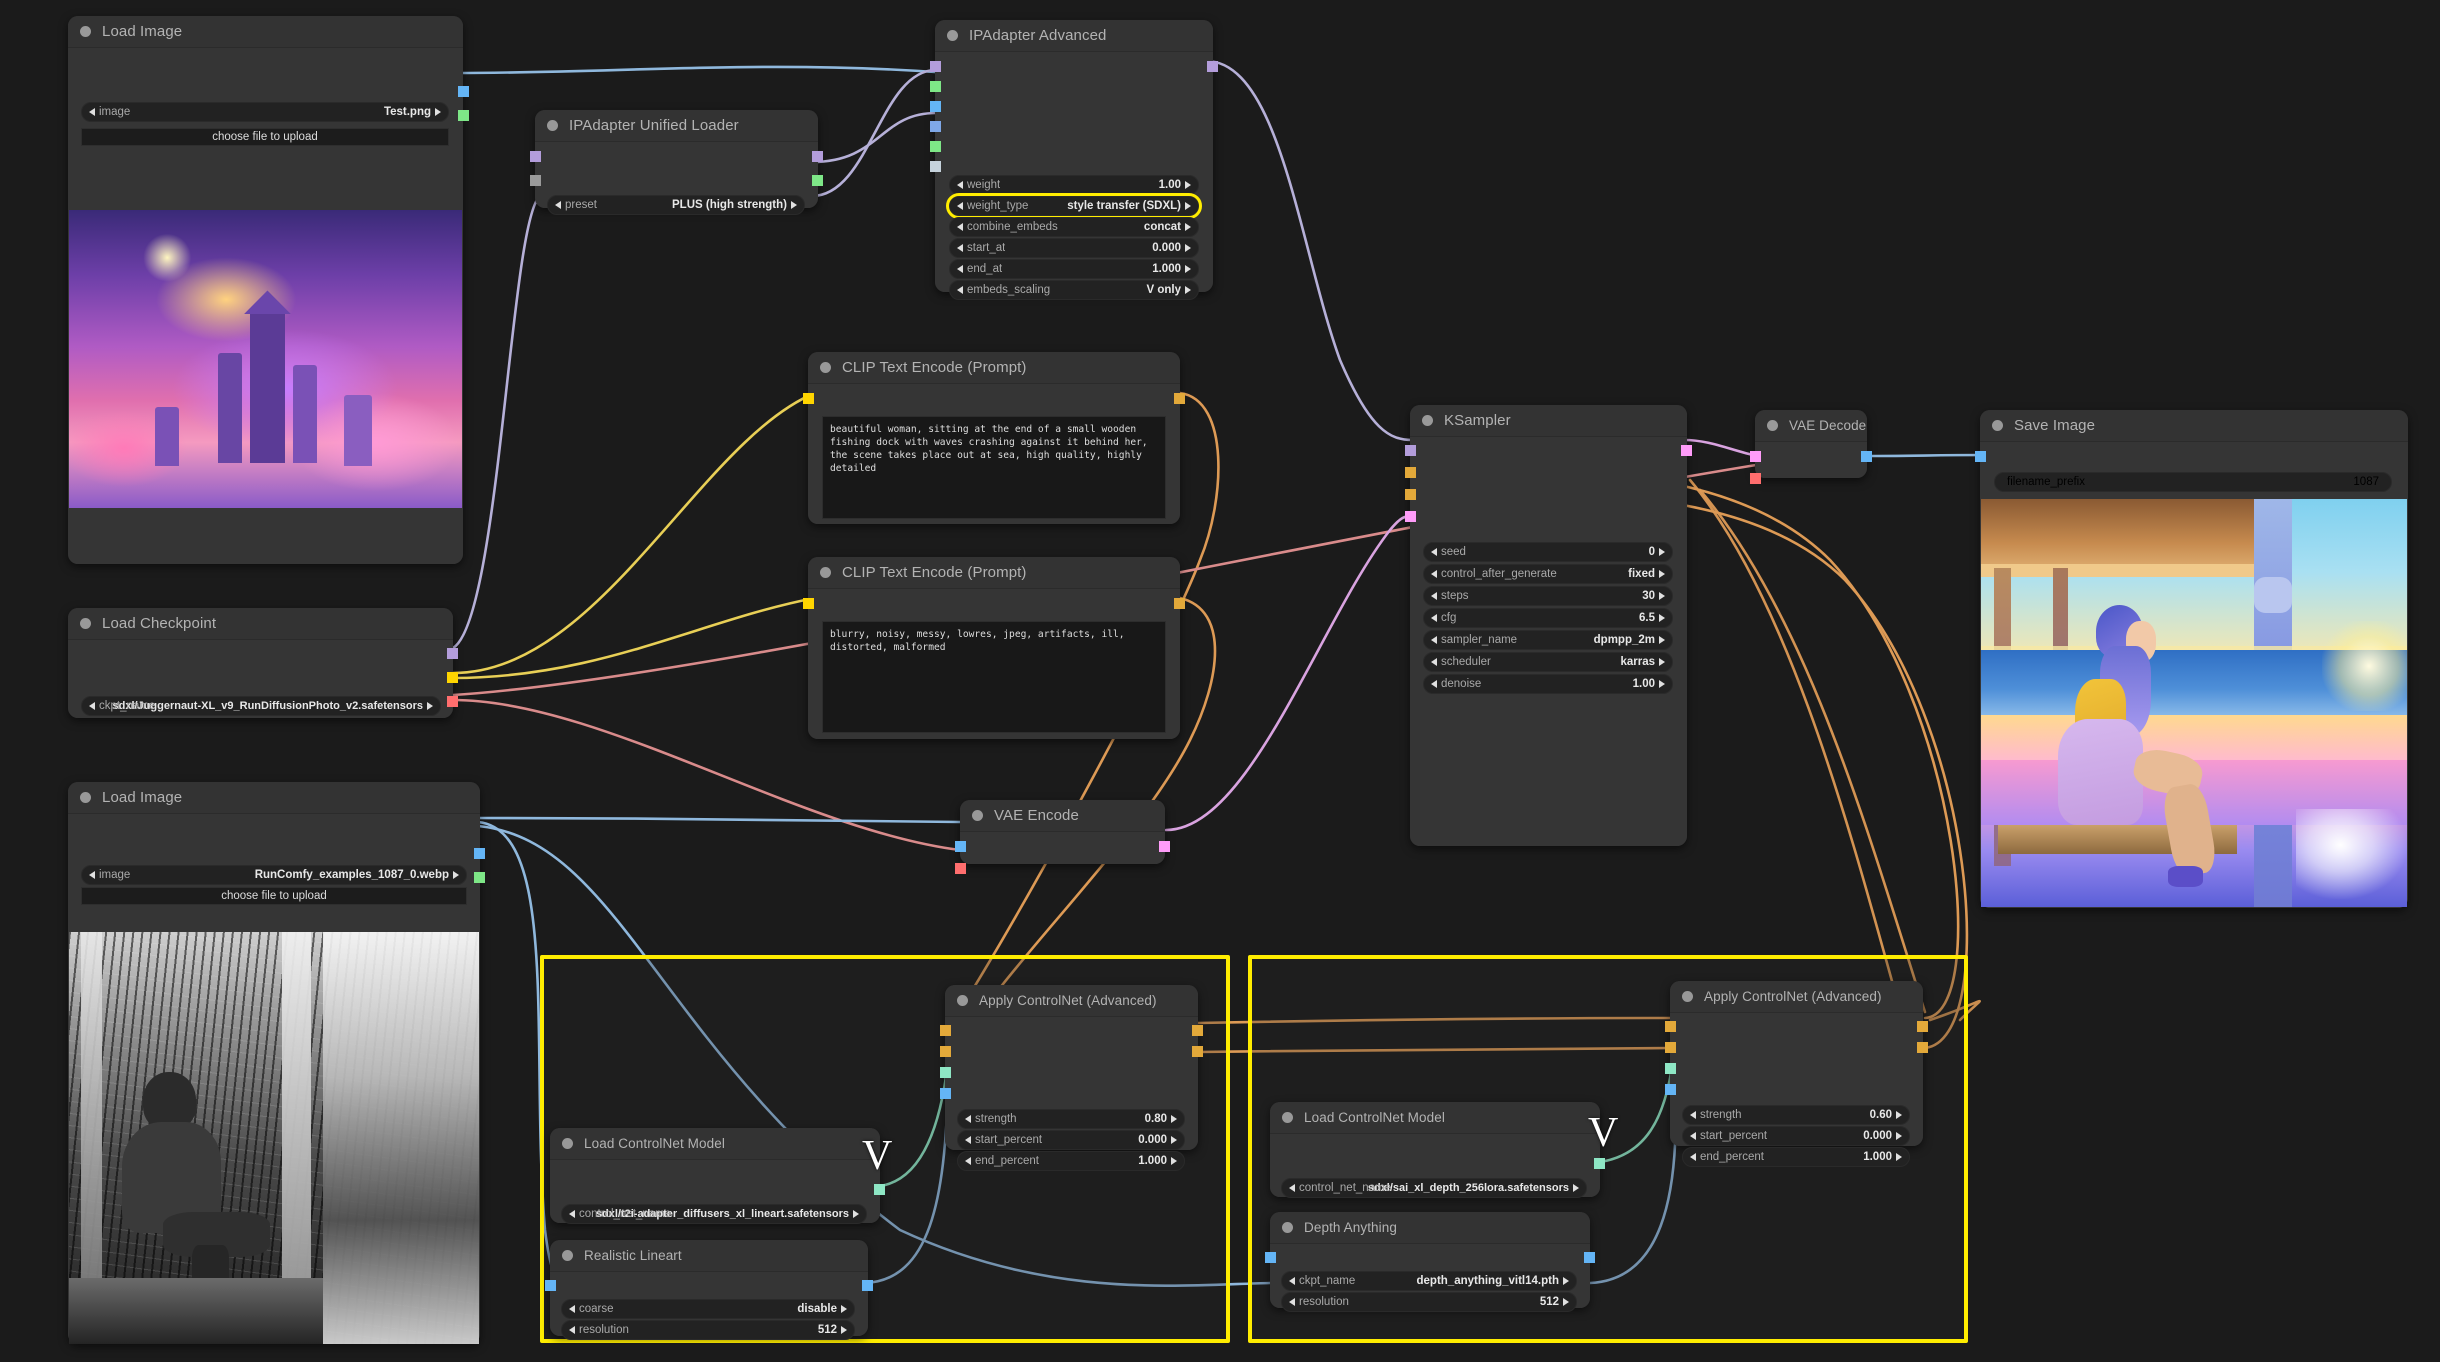  Describe the element at coordinates (960, 846) in the screenshot. I see `port-pixels-in` at that location.